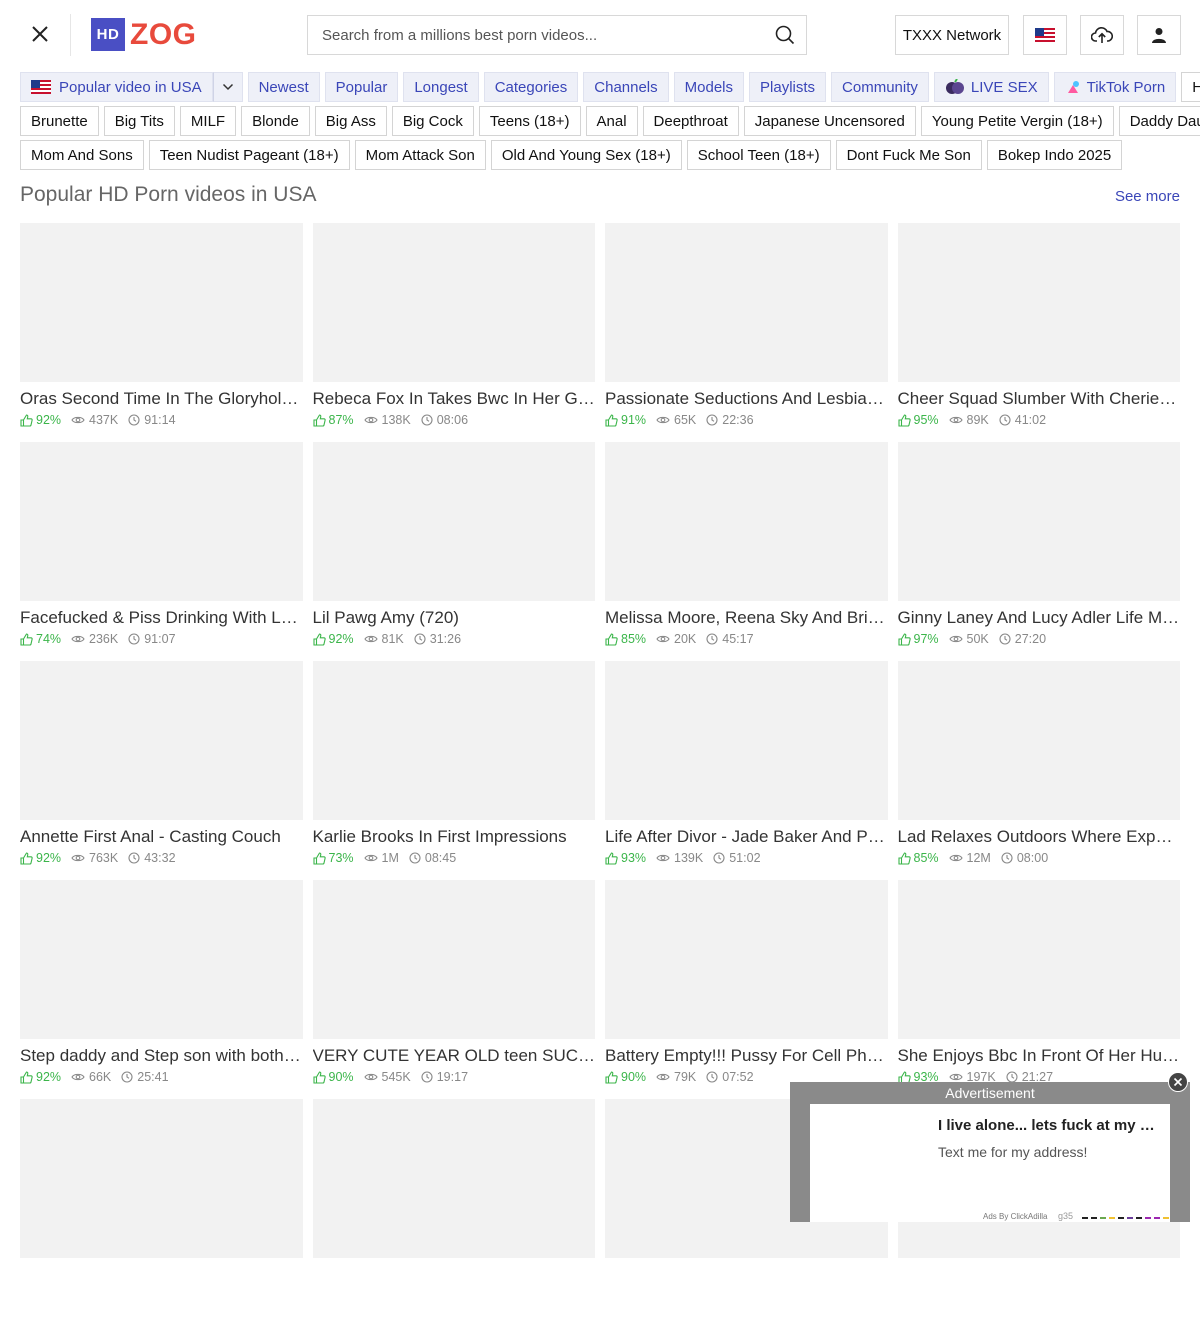 The width and height of the screenshot is (1200, 1318). Describe the element at coordinates (161, 1056) in the screenshot. I see `video-title: Step daddy and Step son with both cocks` at that location.